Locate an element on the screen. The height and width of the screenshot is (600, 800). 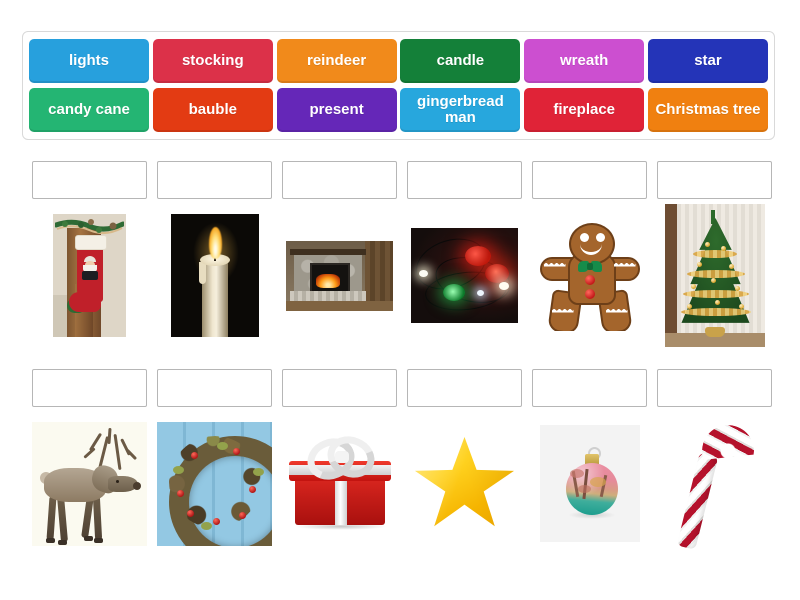
image-cell-candy-cane is located at coordinates (714, 483).